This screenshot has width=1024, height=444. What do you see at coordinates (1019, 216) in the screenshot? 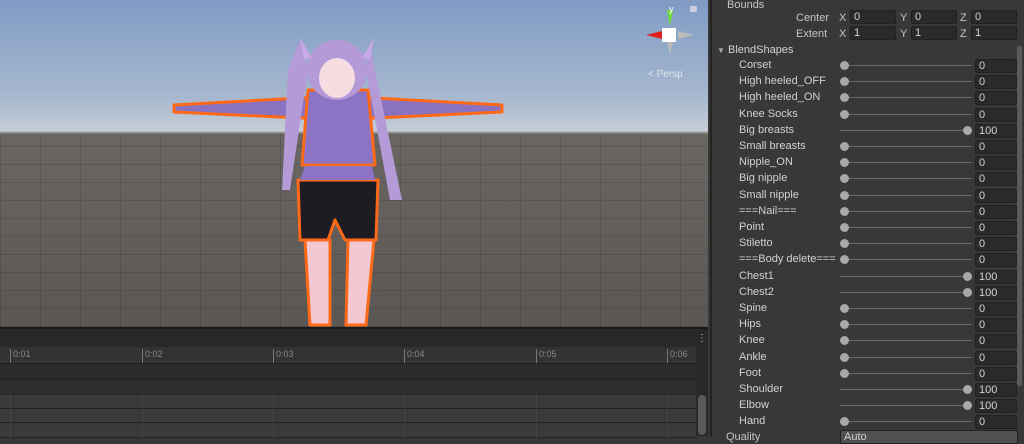
I see `inspector-scrollbar` at bounding box center [1019, 216].